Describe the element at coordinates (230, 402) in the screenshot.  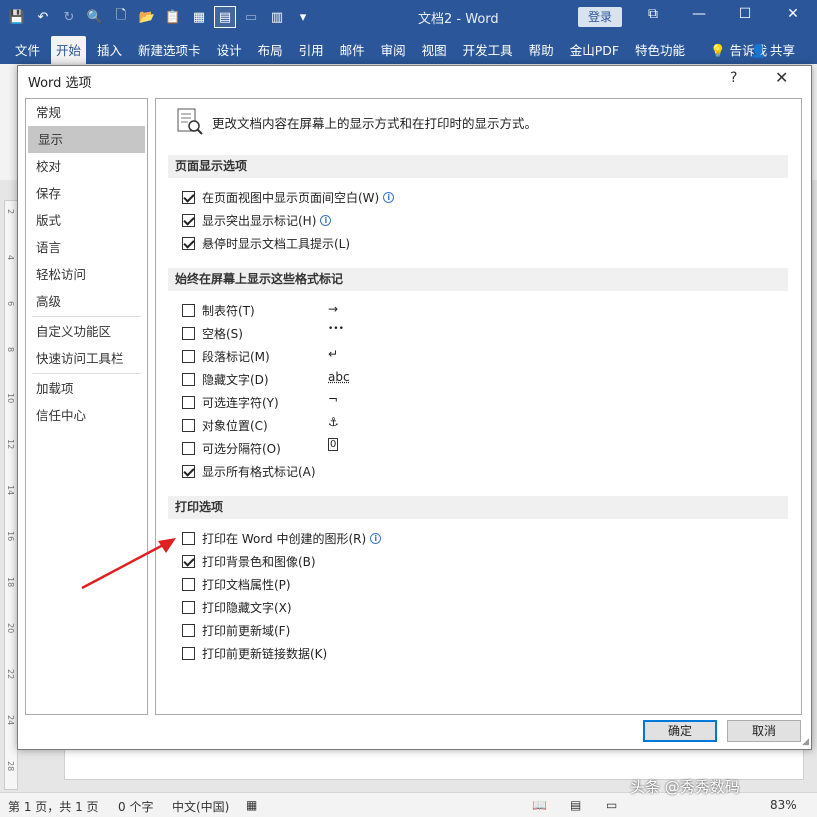
I see `option-optional-hyphens: 可选连字符(Y)` at that location.